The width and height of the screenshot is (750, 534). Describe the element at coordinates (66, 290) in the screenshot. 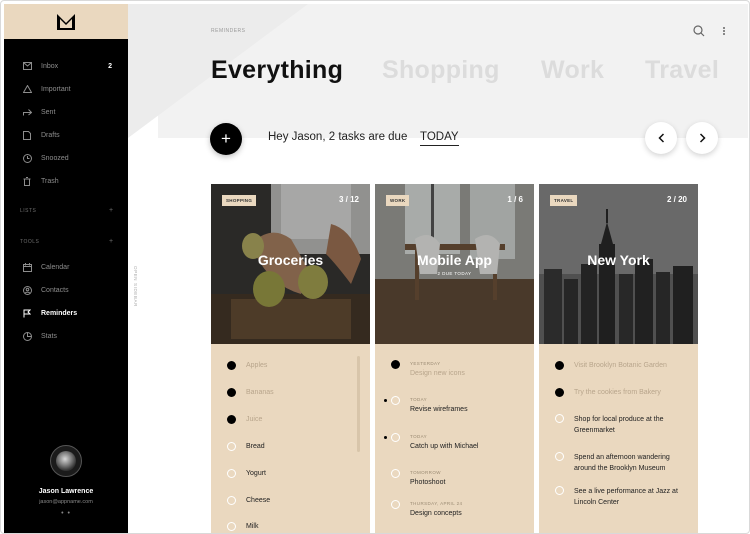

I see `sidebar-item-contacts: Contacts` at that location.